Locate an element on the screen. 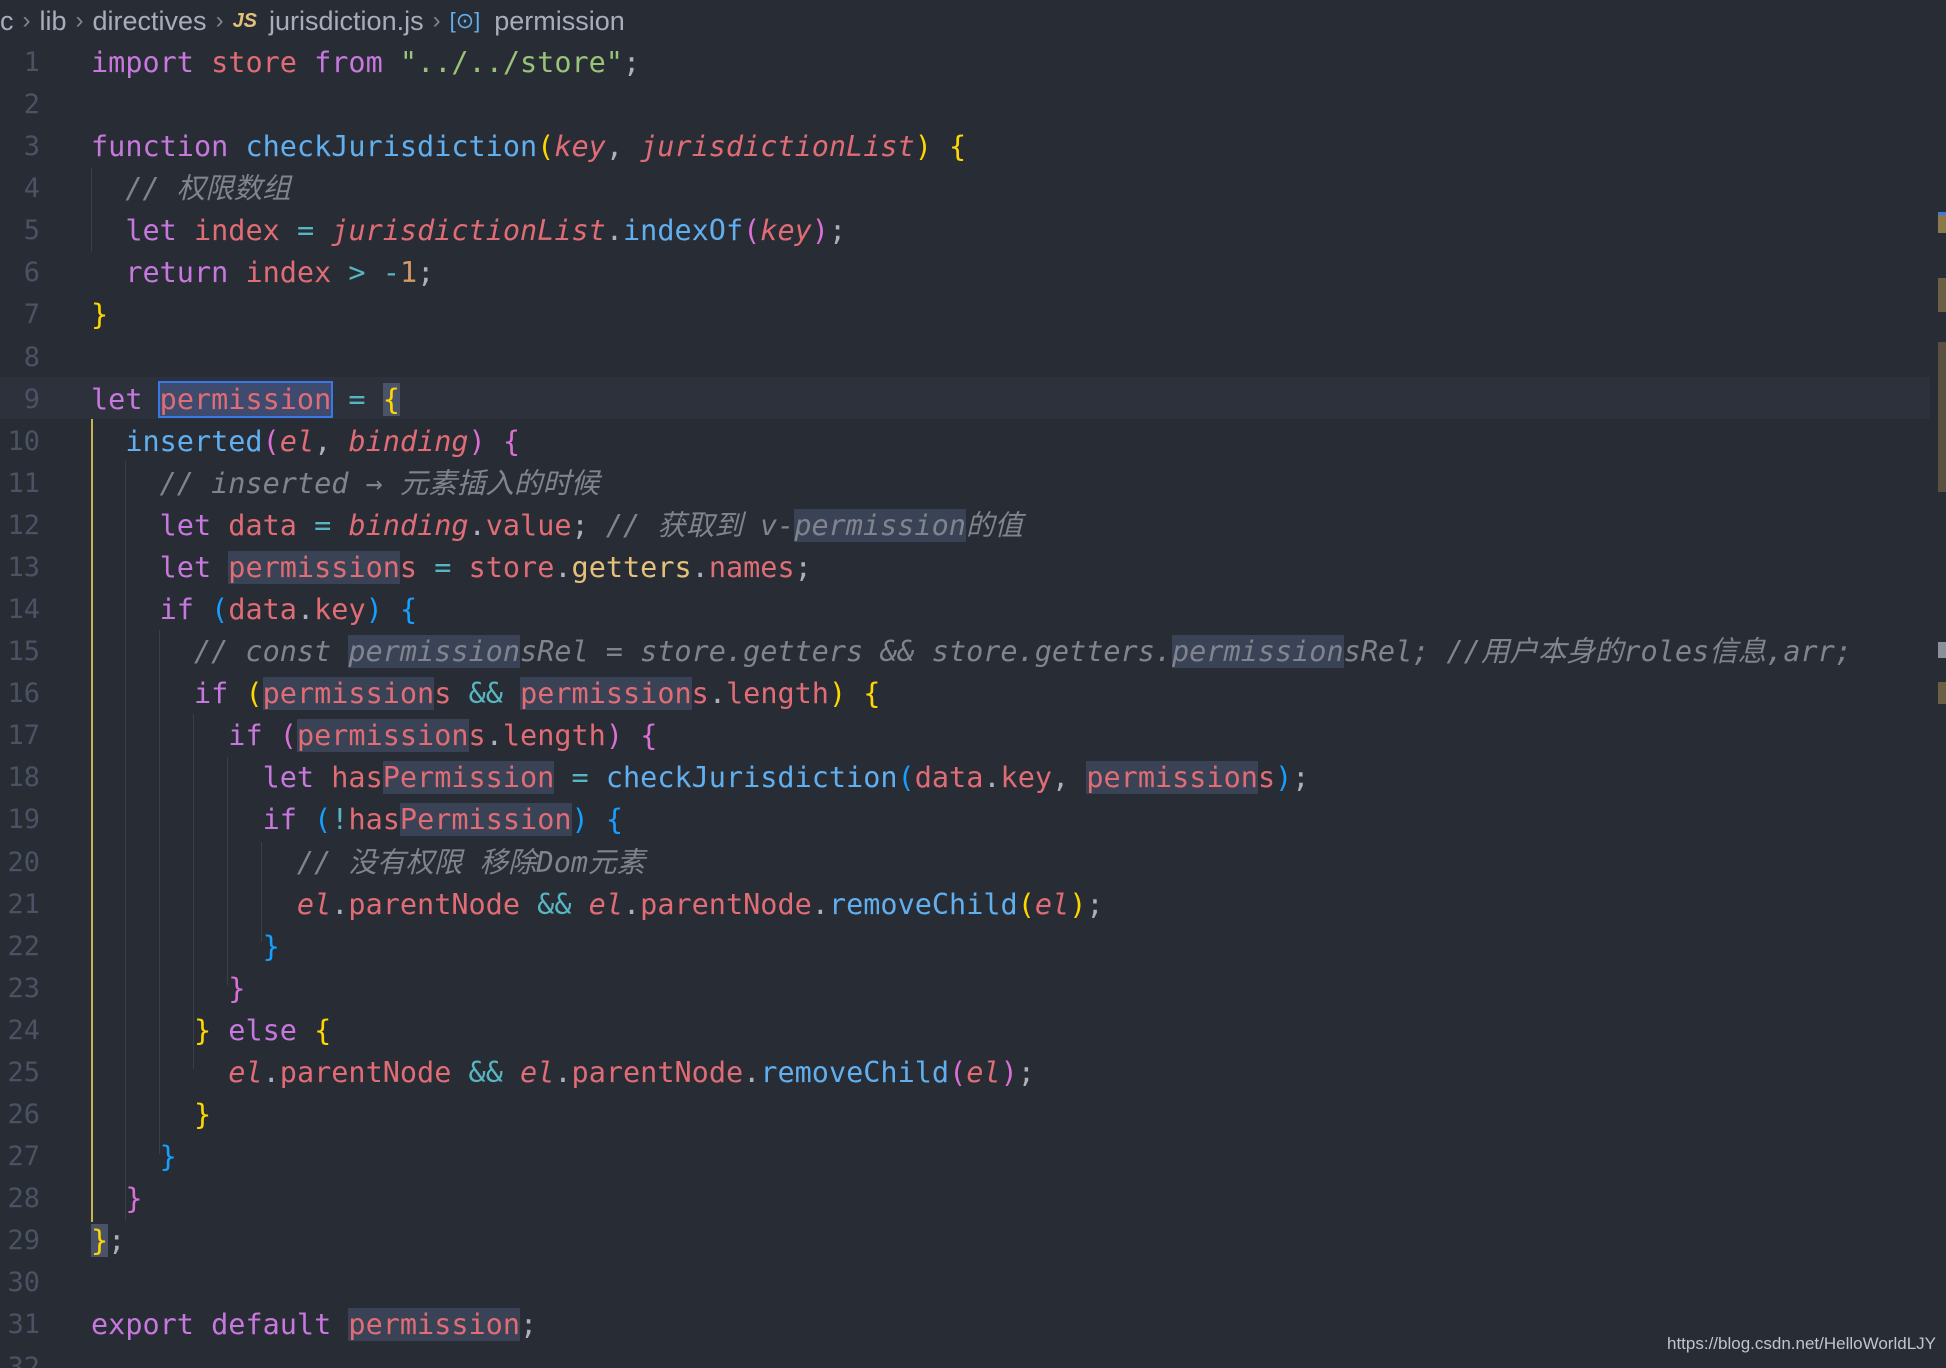  code-token: let is located at coordinates (288, 778).